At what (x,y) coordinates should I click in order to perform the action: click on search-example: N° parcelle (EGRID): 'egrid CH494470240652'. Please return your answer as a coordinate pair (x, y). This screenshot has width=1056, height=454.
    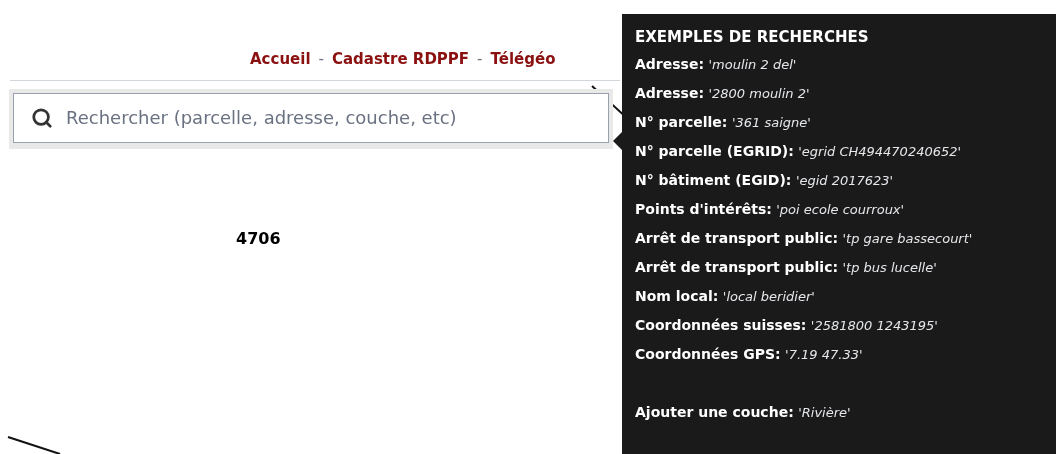
    Looking at the image, I should click on (799, 151).